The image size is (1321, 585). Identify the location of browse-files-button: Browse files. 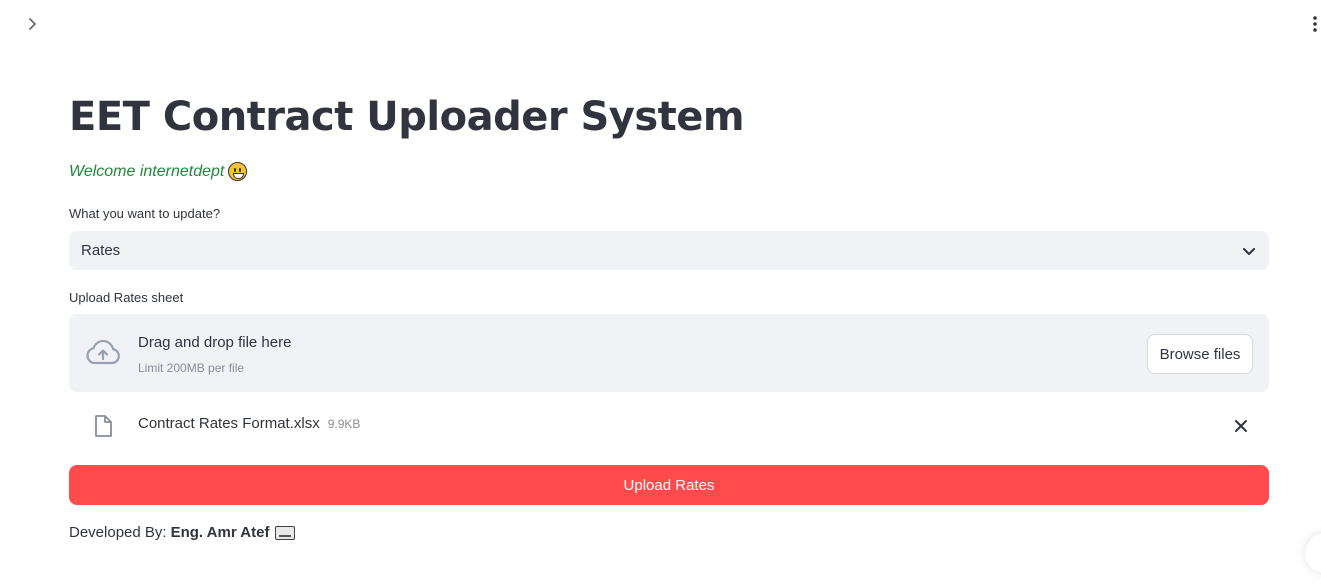
(1200, 354).